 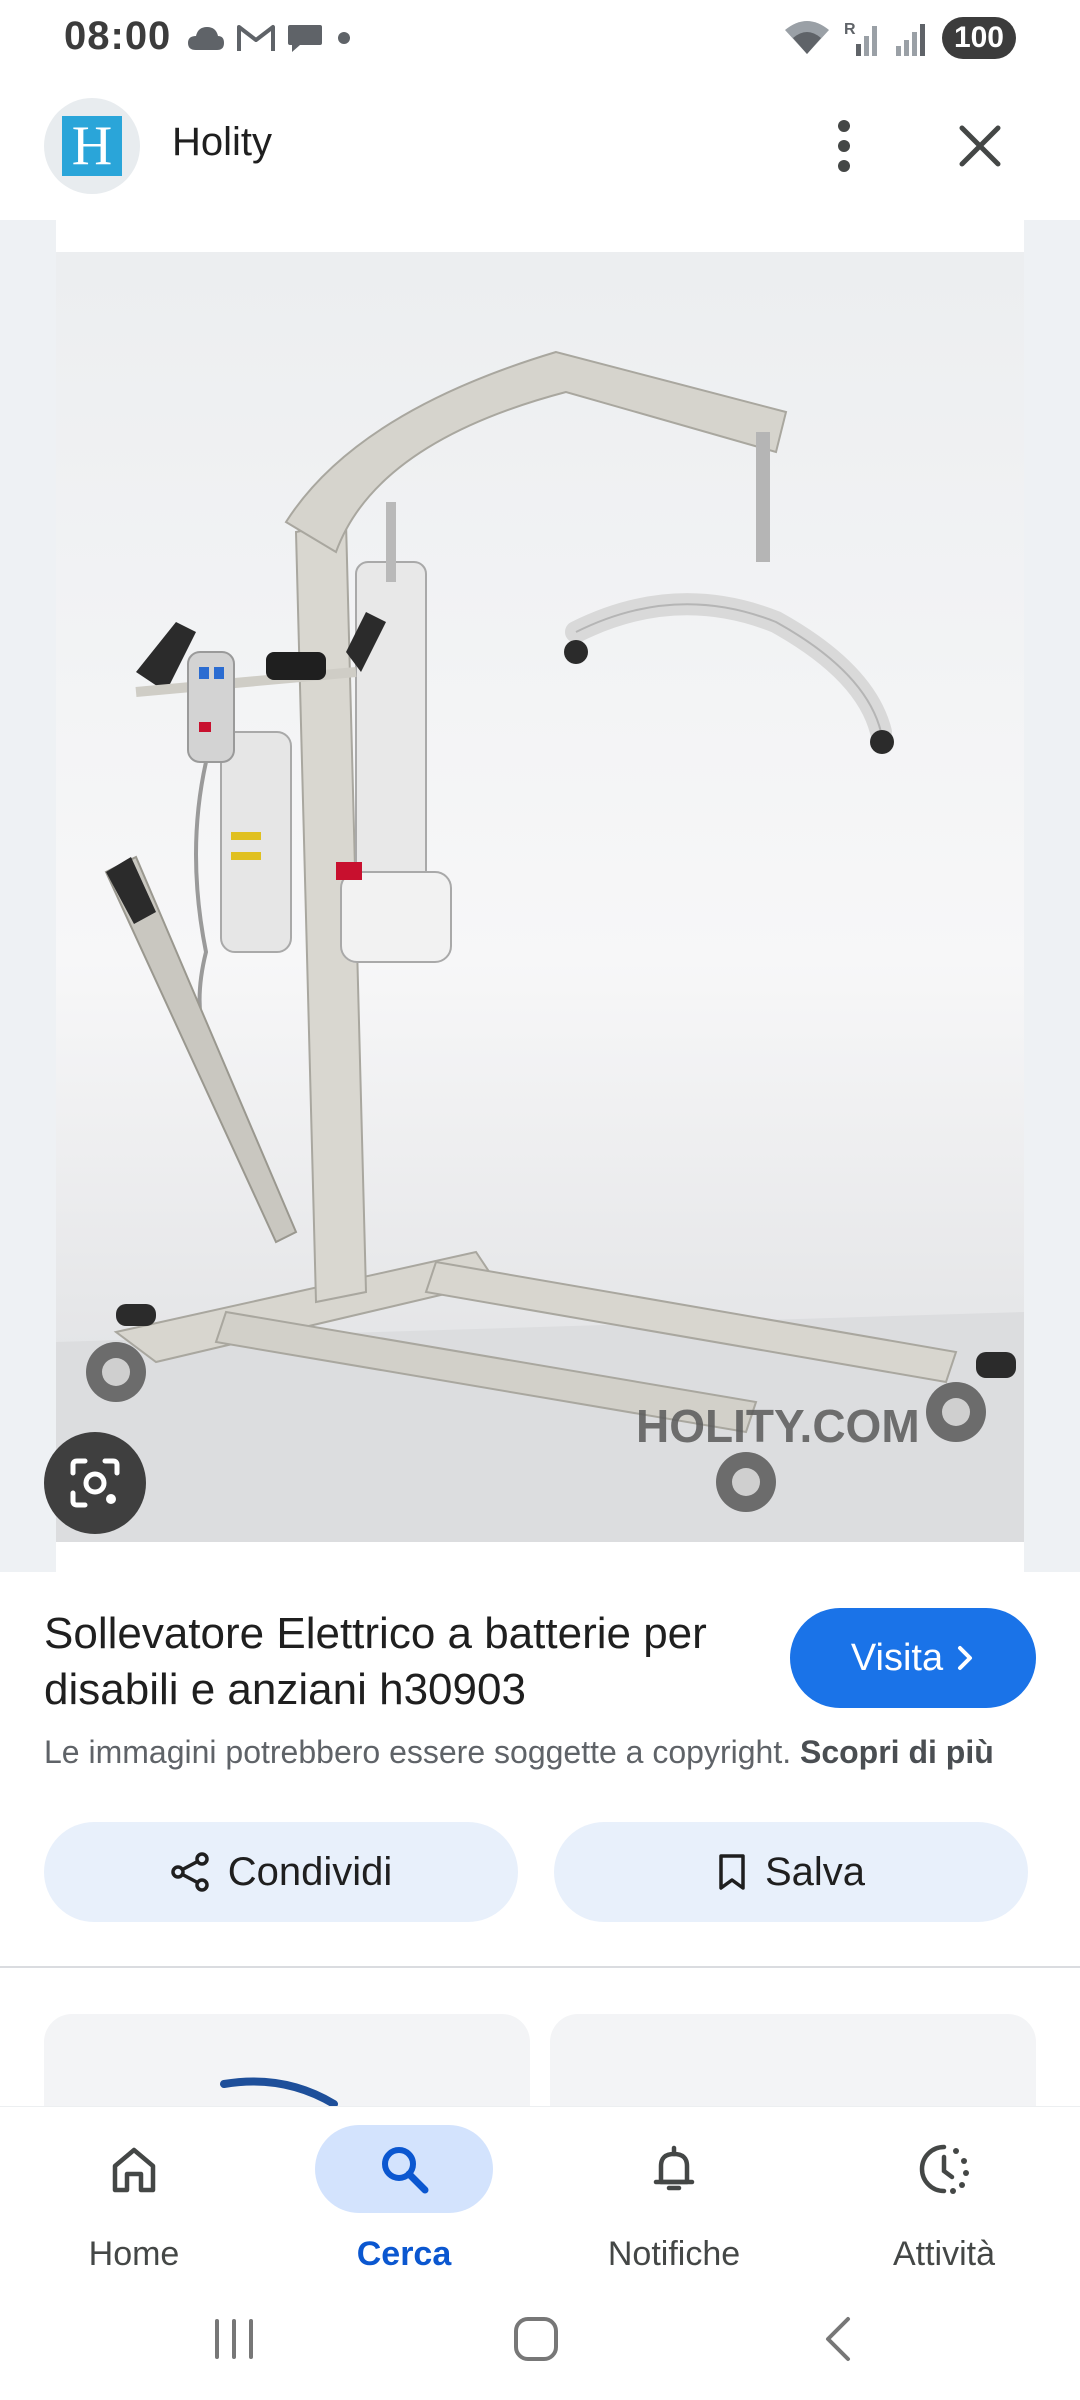 I want to click on nav-search: Cerca, so click(x=404, y=2201).